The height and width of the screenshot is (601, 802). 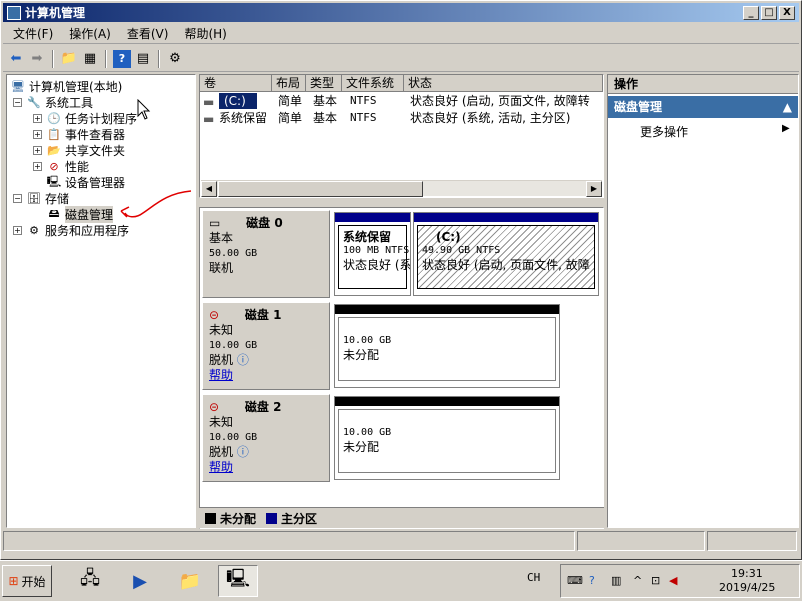 I want to click on toolbar: ⬅ ➡ 📁 ▦ ? ▤ ⚙, so click(x=401, y=59).